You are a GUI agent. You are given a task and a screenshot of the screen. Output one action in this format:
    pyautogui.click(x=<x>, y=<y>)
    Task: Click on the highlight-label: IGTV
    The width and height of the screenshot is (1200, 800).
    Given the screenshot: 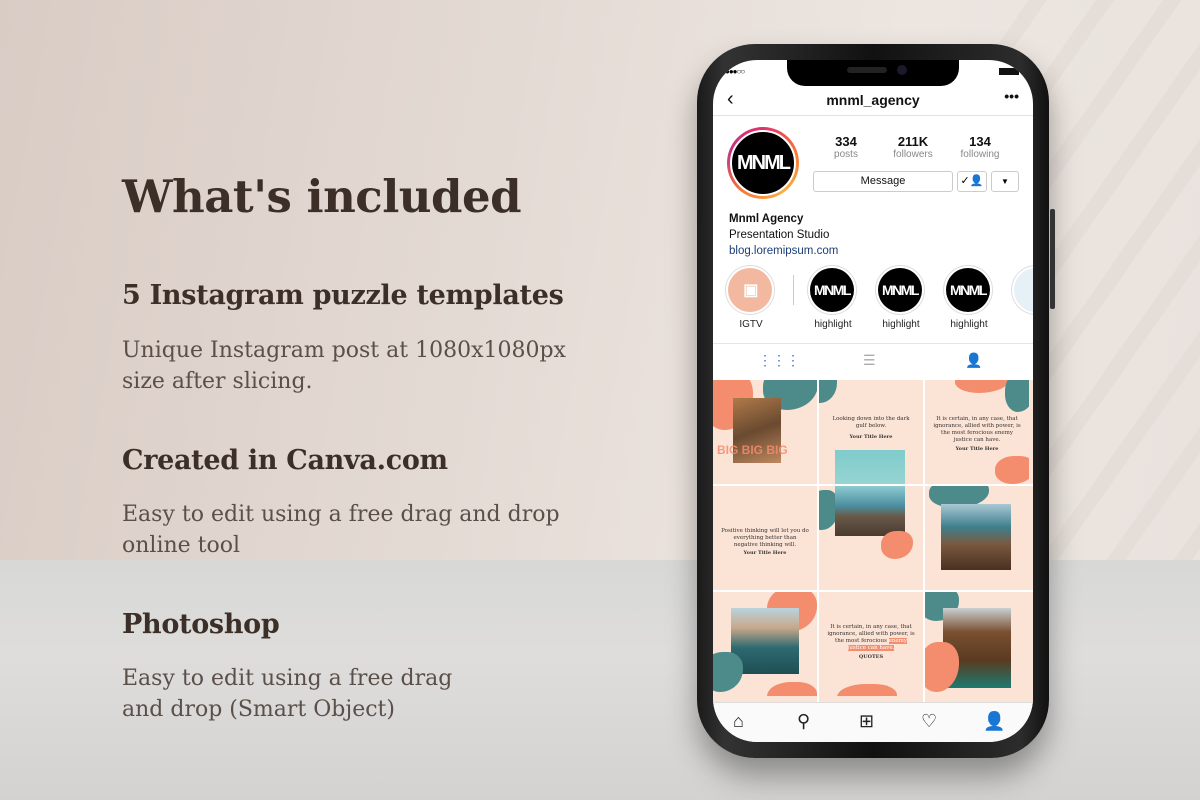 What is the action you would take?
    pyautogui.click(x=751, y=324)
    